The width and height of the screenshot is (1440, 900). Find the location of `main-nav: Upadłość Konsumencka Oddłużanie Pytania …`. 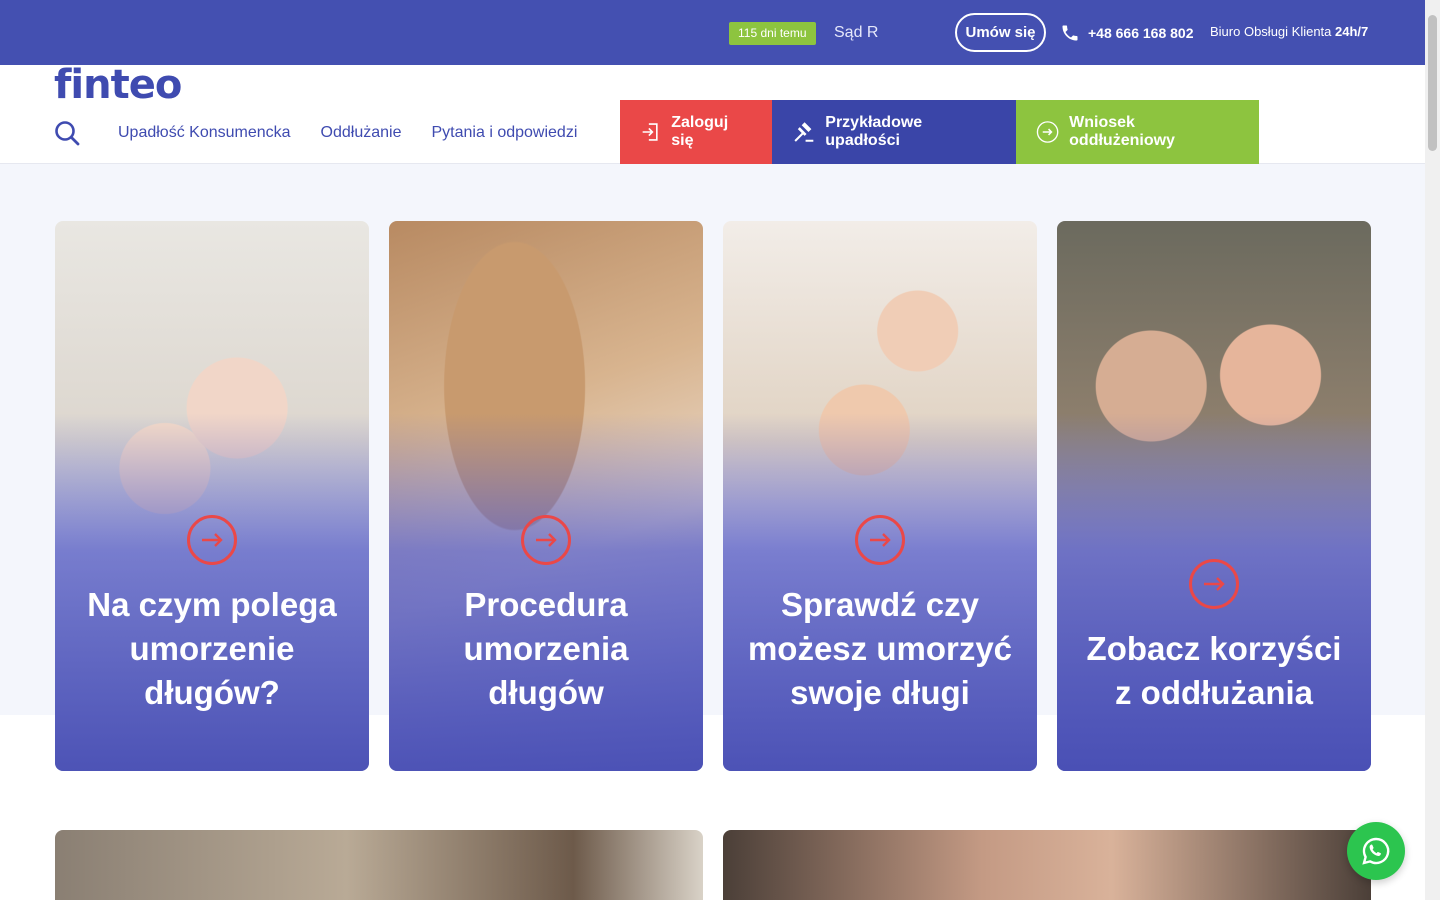

main-nav: Upadłość Konsumencka Oddłużanie Pytania … is located at coordinates (347, 133).